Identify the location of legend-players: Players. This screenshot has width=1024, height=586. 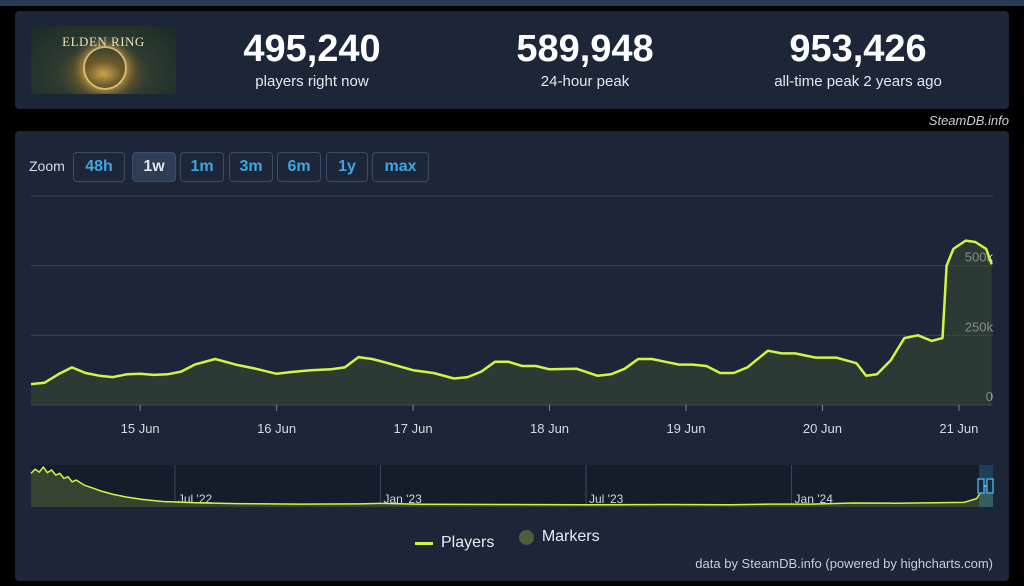
(454, 543).